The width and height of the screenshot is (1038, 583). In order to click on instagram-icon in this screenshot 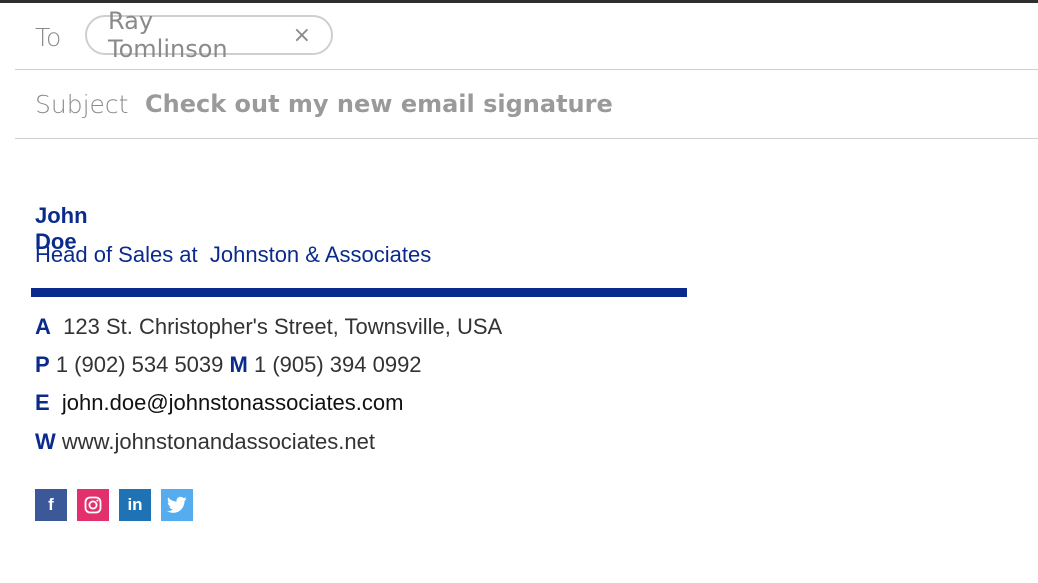, I will do `click(93, 505)`.